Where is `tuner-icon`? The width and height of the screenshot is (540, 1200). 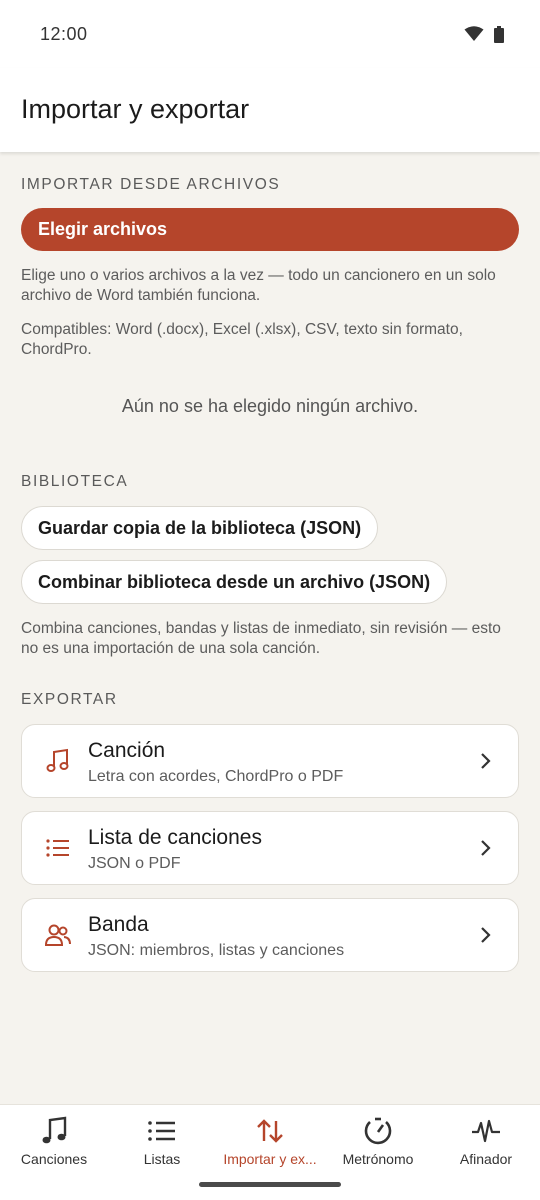 tuner-icon is located at coordinates (486, 1131).